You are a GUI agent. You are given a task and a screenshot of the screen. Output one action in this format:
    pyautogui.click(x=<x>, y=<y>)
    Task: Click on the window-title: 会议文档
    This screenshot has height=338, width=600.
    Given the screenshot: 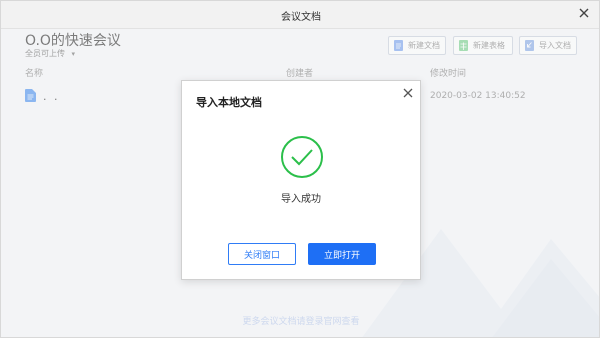 What is the action you would take?
    pyautogui.click(x=301, y=17)
    